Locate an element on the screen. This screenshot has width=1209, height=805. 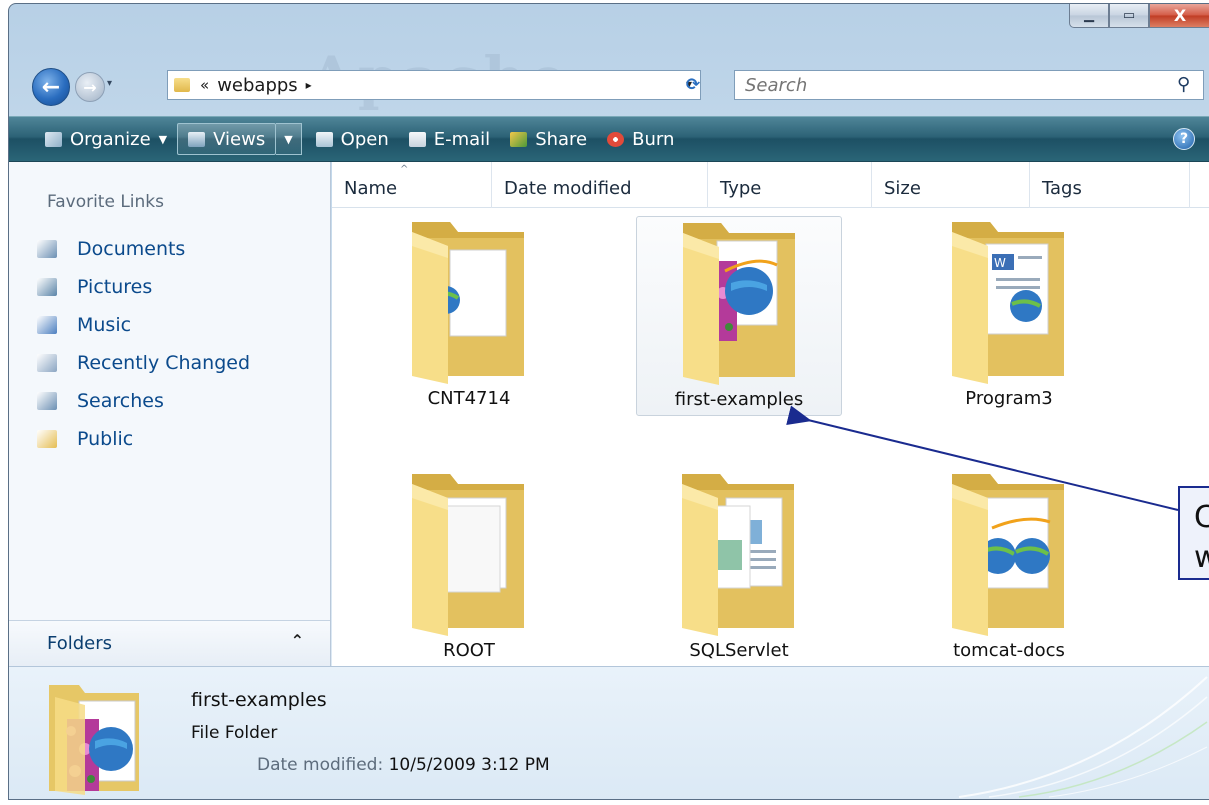
back-button: ← is located at coordinates (51, 87).